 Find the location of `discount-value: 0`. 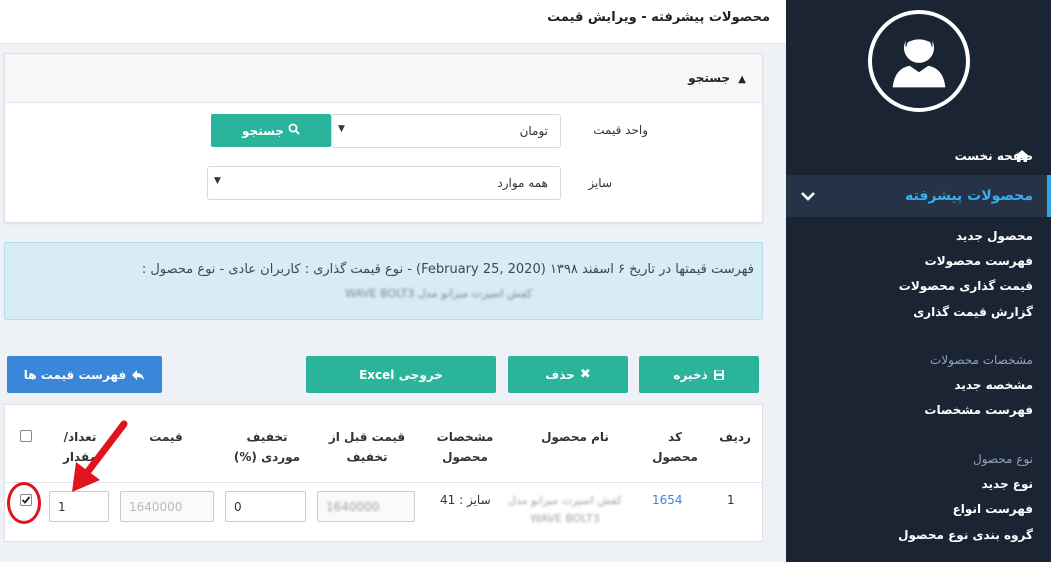

discount-value: 0 is located at coordinates (238, 507).